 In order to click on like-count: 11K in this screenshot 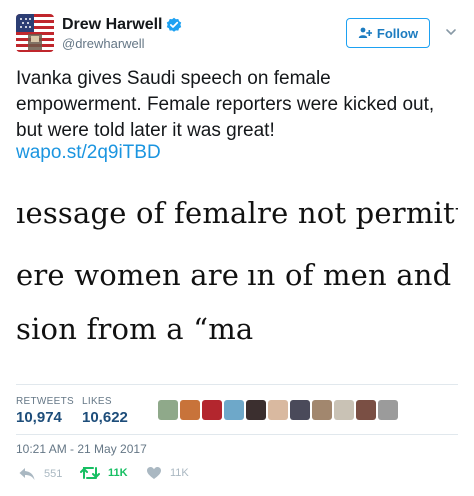, I will do `click(179, 473)`.